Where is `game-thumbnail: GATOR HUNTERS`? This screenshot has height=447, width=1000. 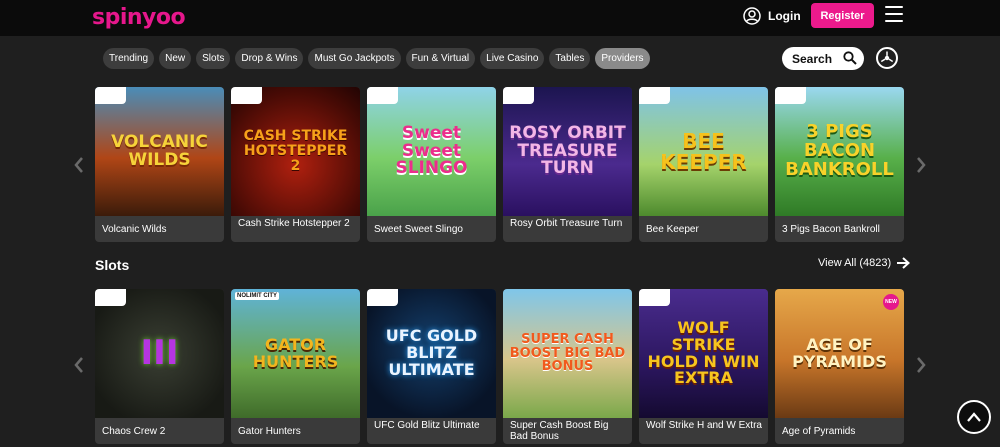
game-thumbnail: GATOR HUNTERS is located at coordinates (295, 353).